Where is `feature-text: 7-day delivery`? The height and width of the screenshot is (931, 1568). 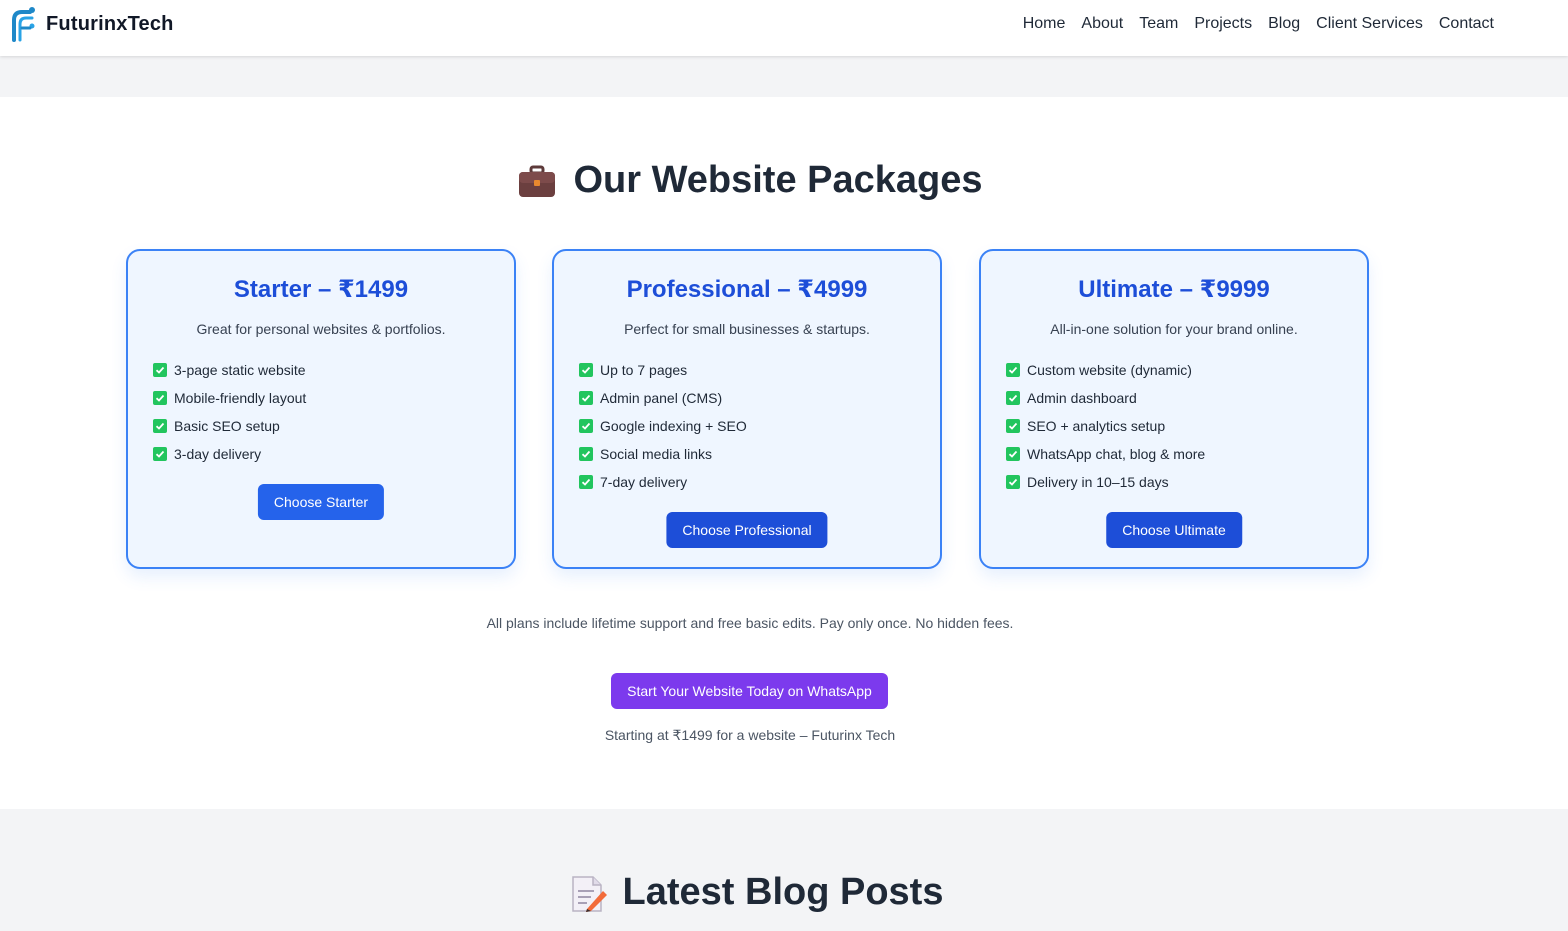 feature-text: 7-day delivery is located at coordinates (644, 482).